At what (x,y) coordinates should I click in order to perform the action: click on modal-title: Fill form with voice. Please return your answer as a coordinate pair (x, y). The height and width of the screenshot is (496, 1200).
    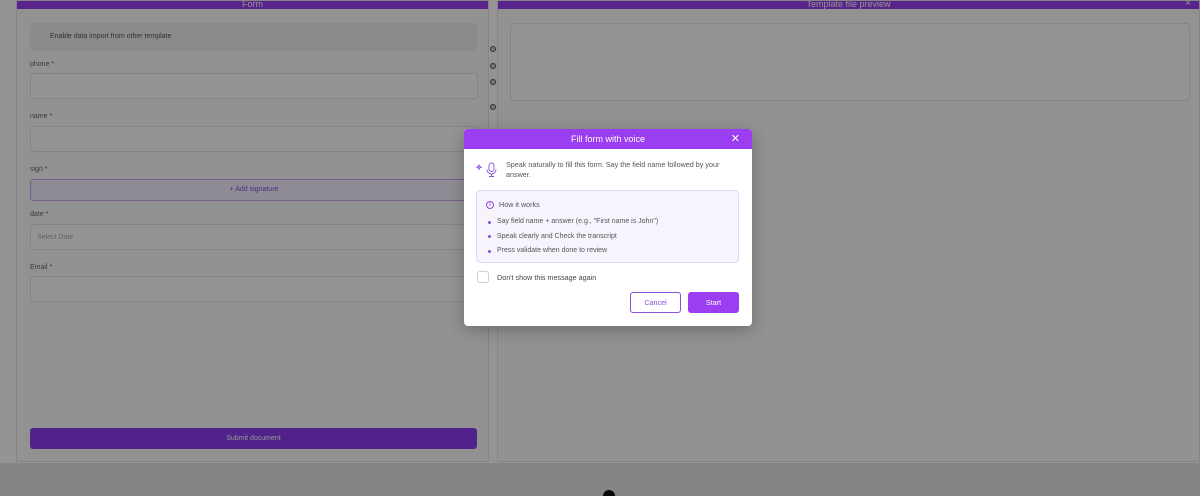
    Looking at the image, I should click on (607, 139).